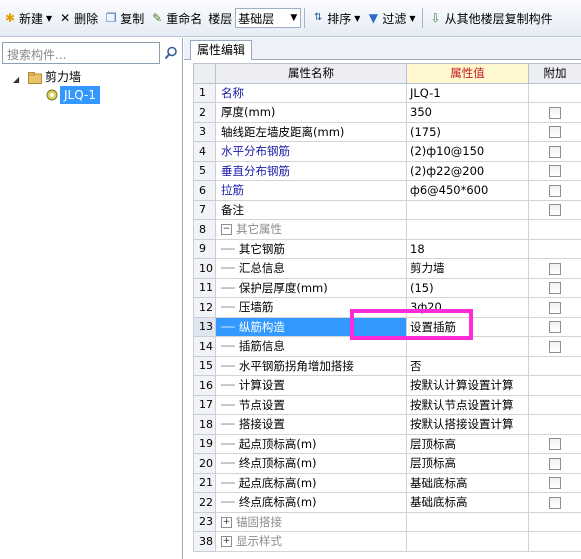 The height and width of the screenshot is (559, 581). Describe the element at coordinates (221, 50) in the screenshot. I see `tab-property-edit: 属性编辑` at that location.